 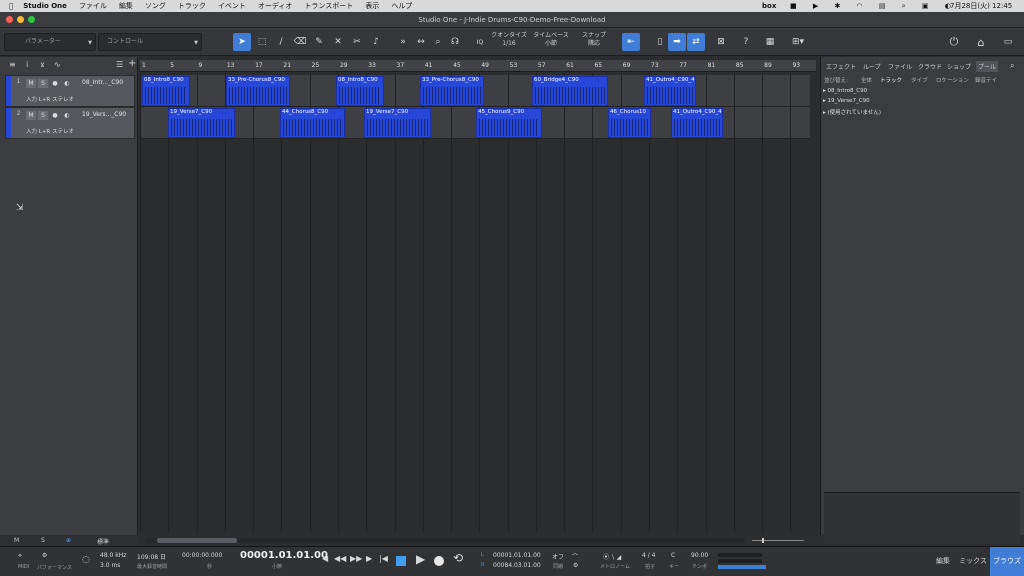 What do you see at coordinates (770, 42) in the screenshot?
I see `video-icon: ▦` at bounding box center [770, 42].